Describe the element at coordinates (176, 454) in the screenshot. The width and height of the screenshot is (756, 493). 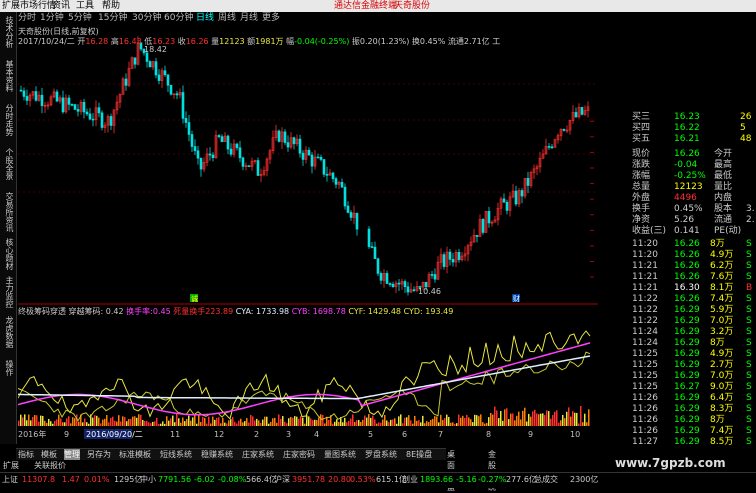
I see `bottom-tab: 短线系统` at that location.